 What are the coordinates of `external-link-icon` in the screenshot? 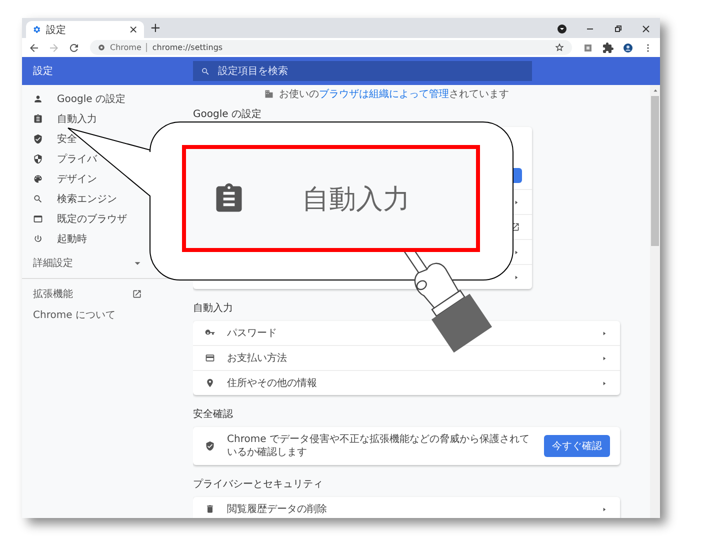 It's located at (137, 294).